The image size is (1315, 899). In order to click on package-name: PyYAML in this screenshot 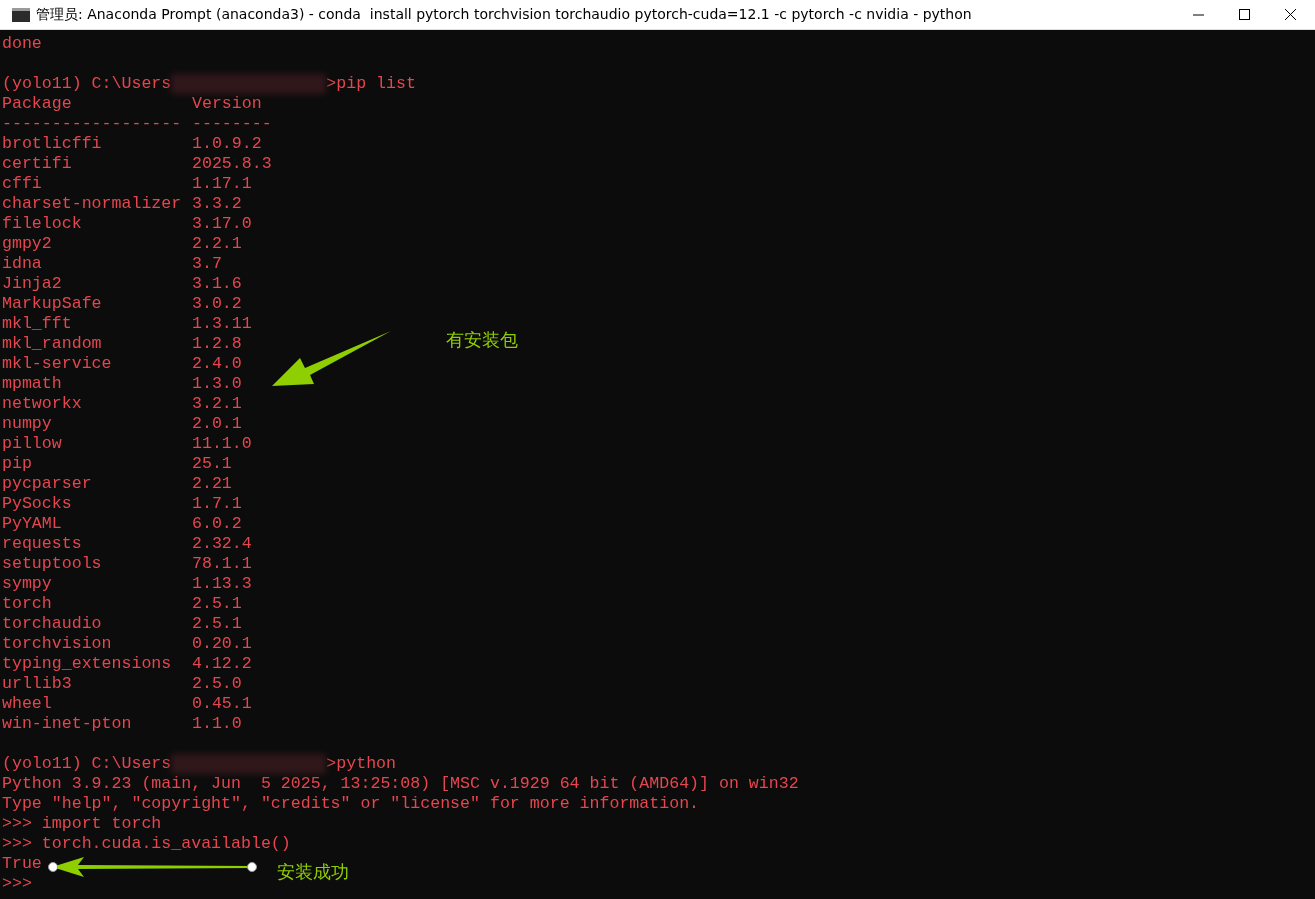, I will do `click(32, 524)`.